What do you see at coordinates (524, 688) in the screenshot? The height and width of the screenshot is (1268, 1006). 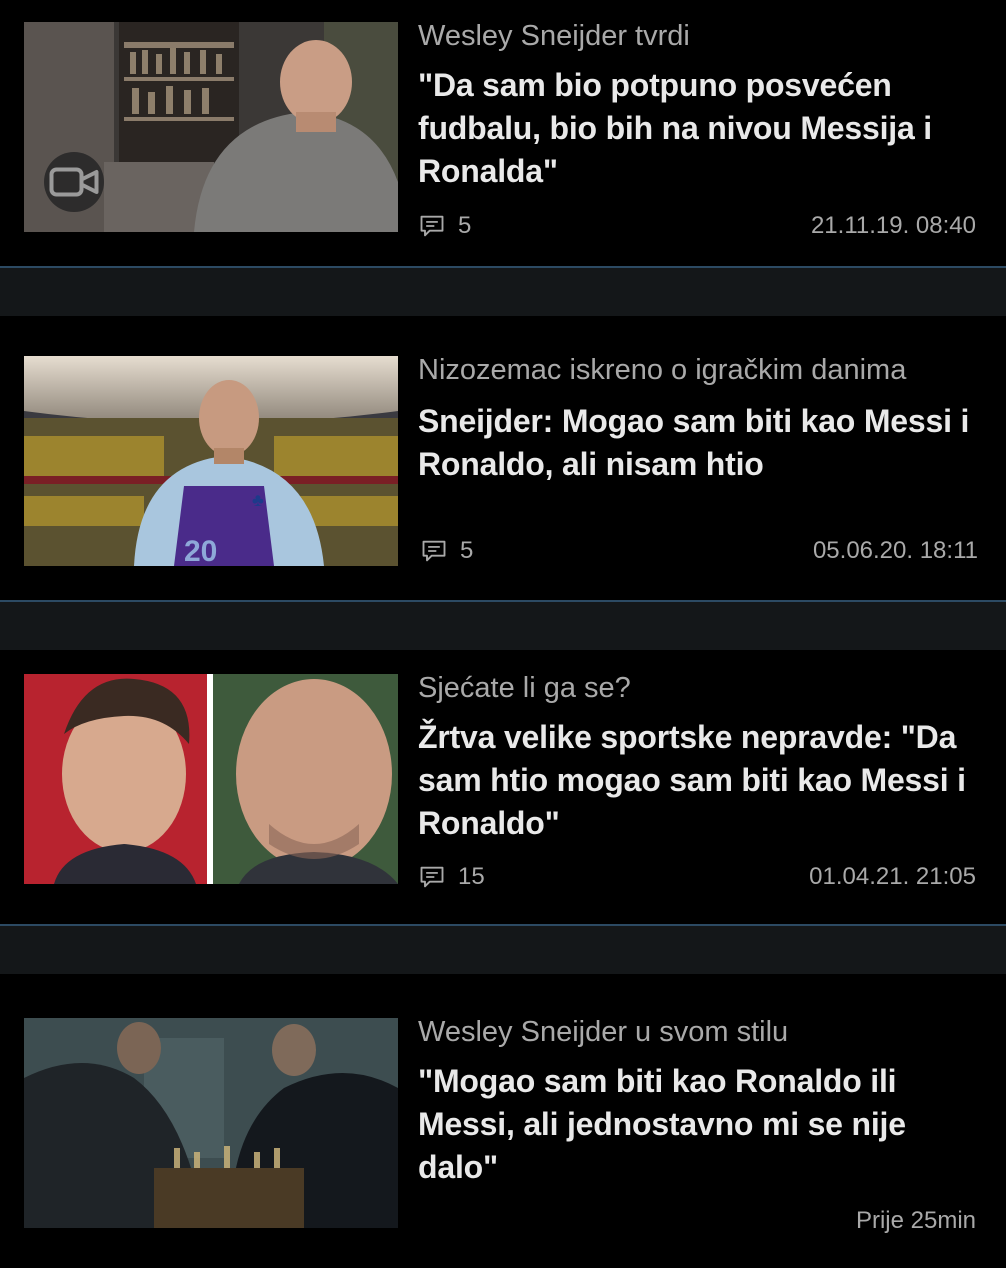 I see `article-kicker: Sjećate li ga se?` at bounding box center [524, 688].